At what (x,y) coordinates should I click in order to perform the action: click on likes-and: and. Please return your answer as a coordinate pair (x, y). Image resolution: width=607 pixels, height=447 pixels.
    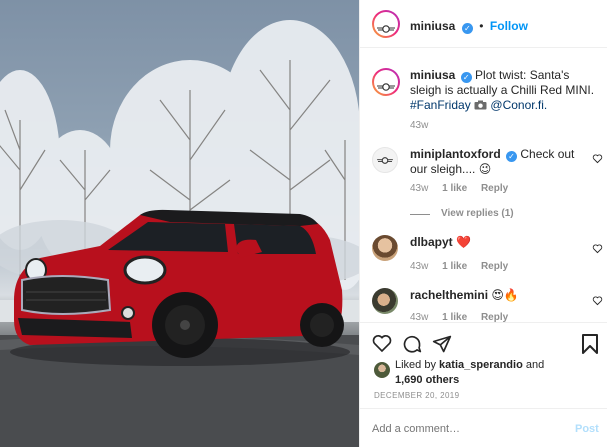
    Looking at the image, I should click on (535, 365).